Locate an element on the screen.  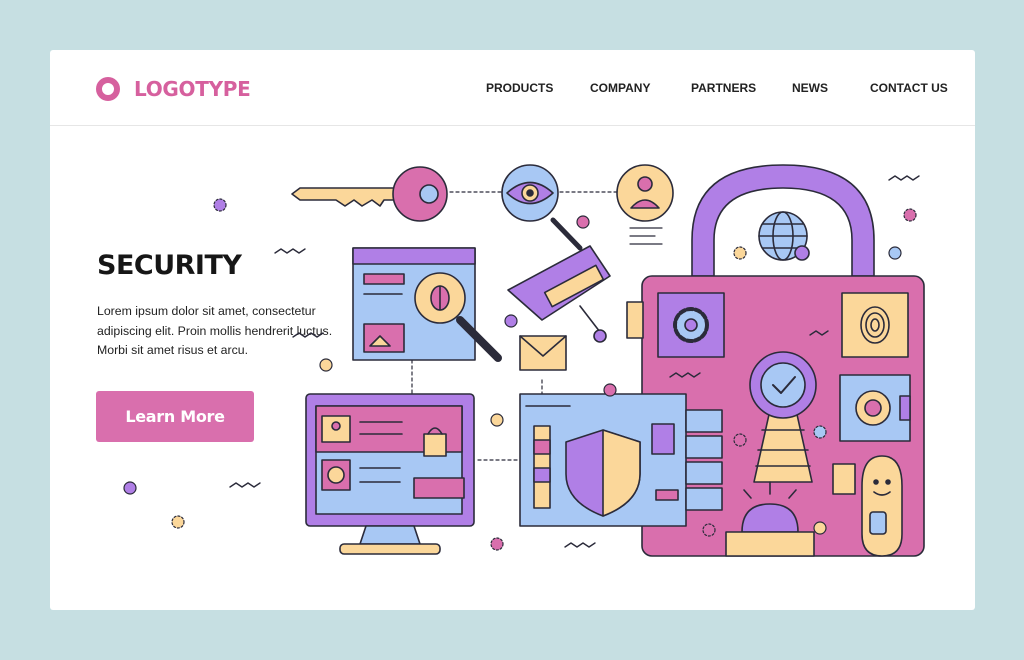
safe-icon is located at coordinates (875, 408).